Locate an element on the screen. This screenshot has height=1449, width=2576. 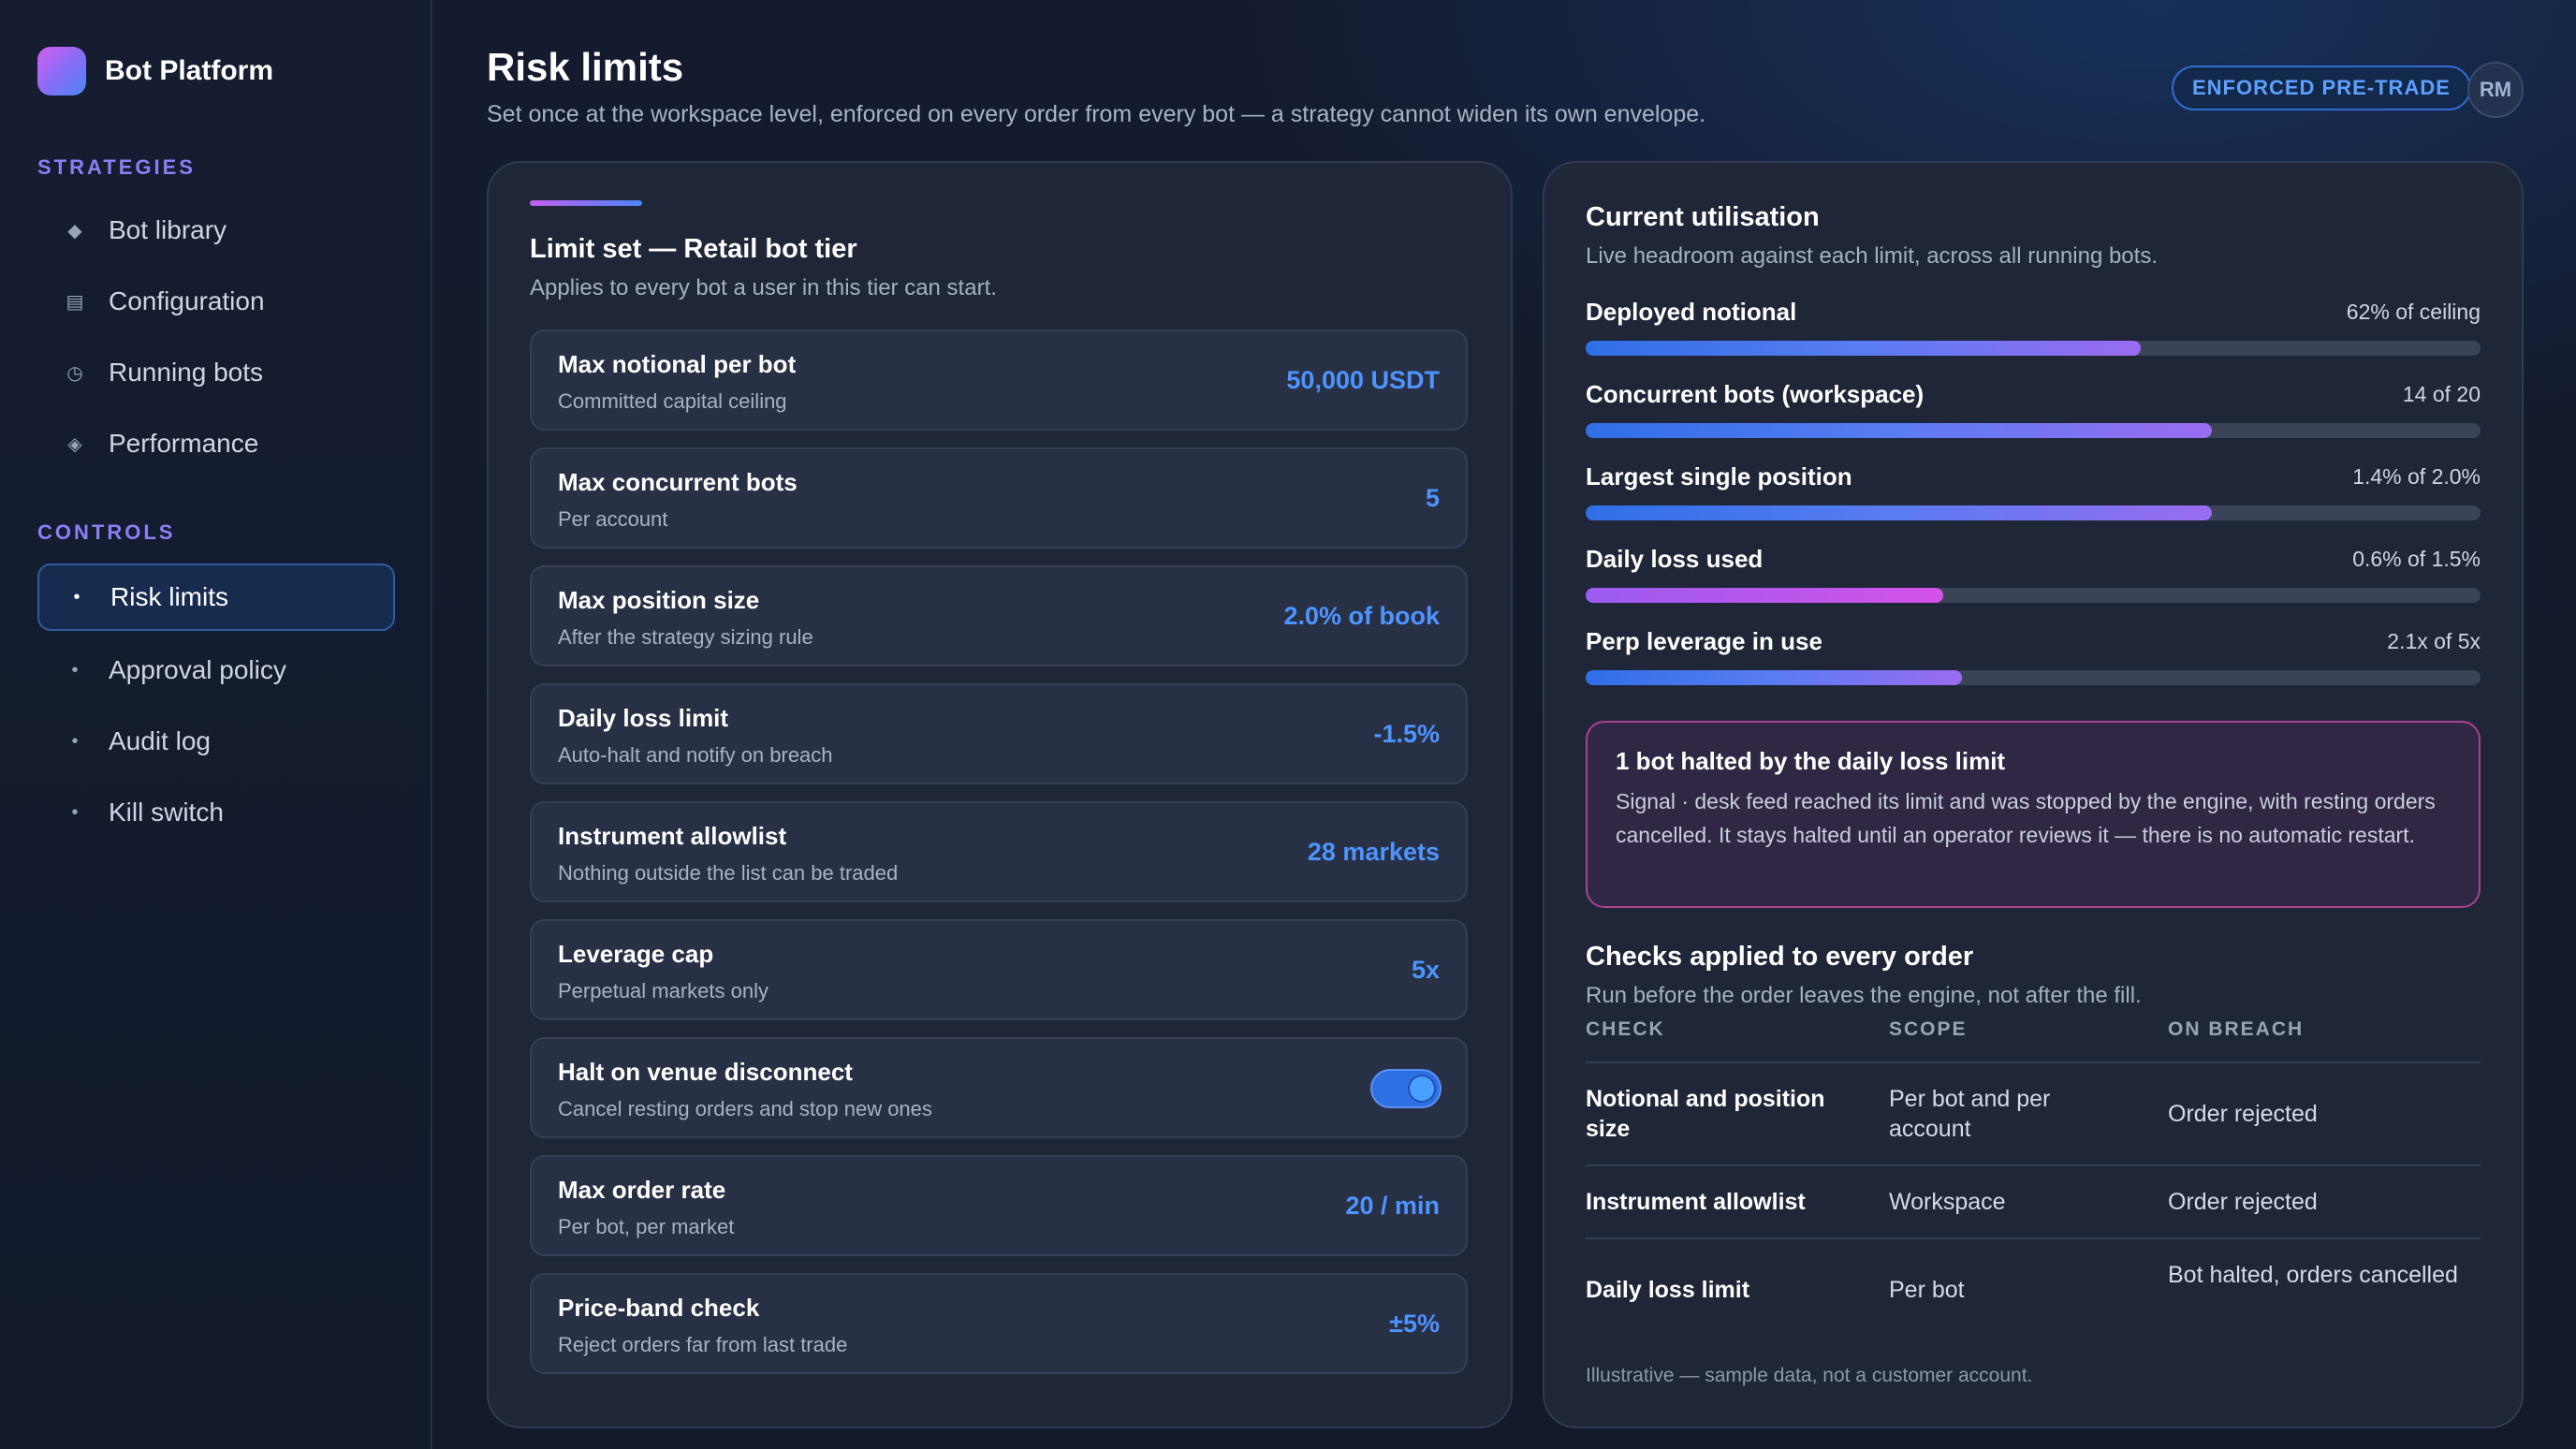
sidebar-item-approval-policy: • Approval policy is located at coordinates (216, 670).